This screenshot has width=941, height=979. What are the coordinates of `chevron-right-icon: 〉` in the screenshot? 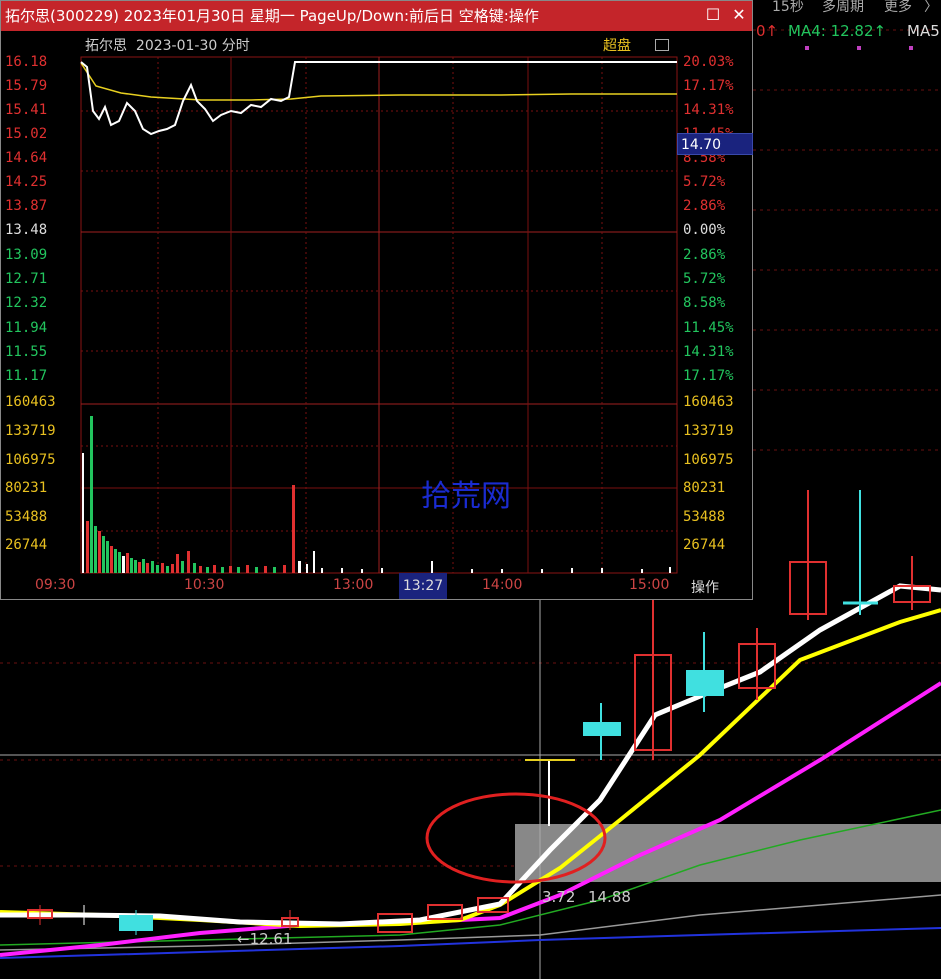 It's located at (931, 8).